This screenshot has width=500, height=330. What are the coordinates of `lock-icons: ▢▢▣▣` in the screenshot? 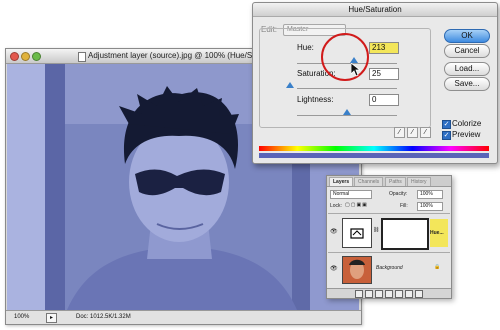 It's located at (356, 205).